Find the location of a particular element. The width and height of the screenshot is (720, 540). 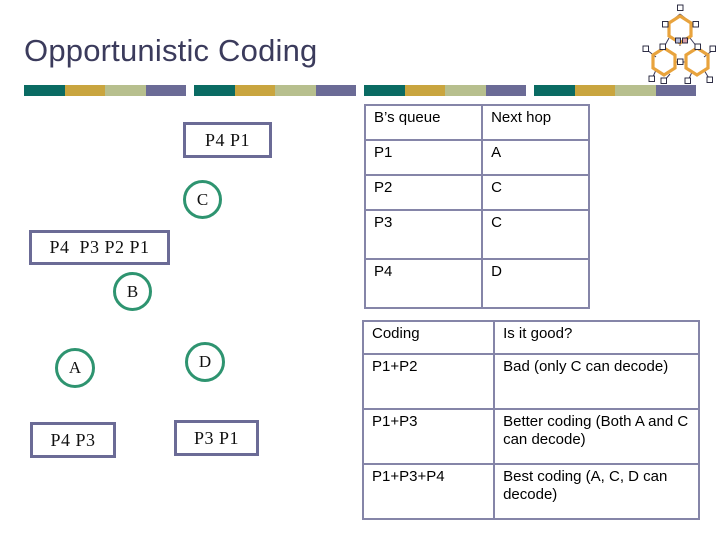

cell-coding: P1+P3+P4 is located at coordinates (428, 491).